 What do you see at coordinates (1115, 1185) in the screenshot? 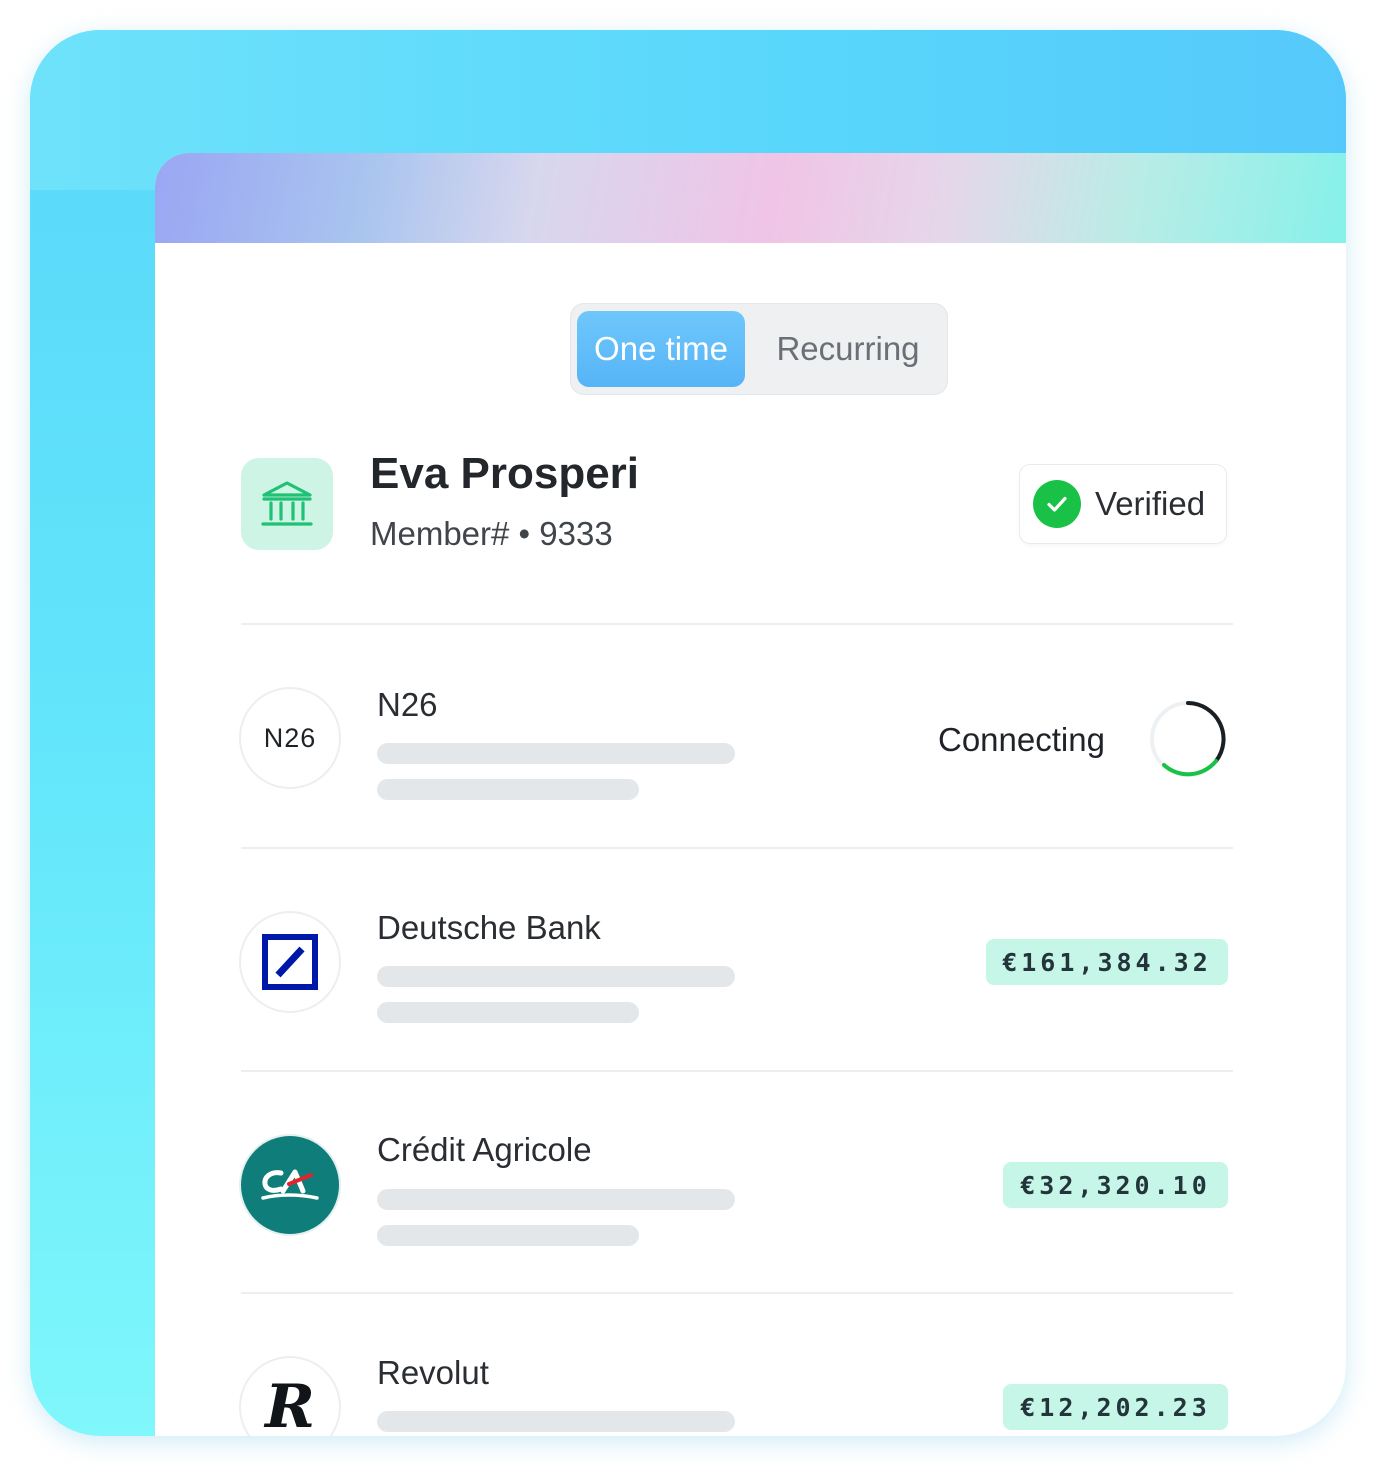
I see `amount-badge: €32,320.10` at bounding box center [1115, 1185].